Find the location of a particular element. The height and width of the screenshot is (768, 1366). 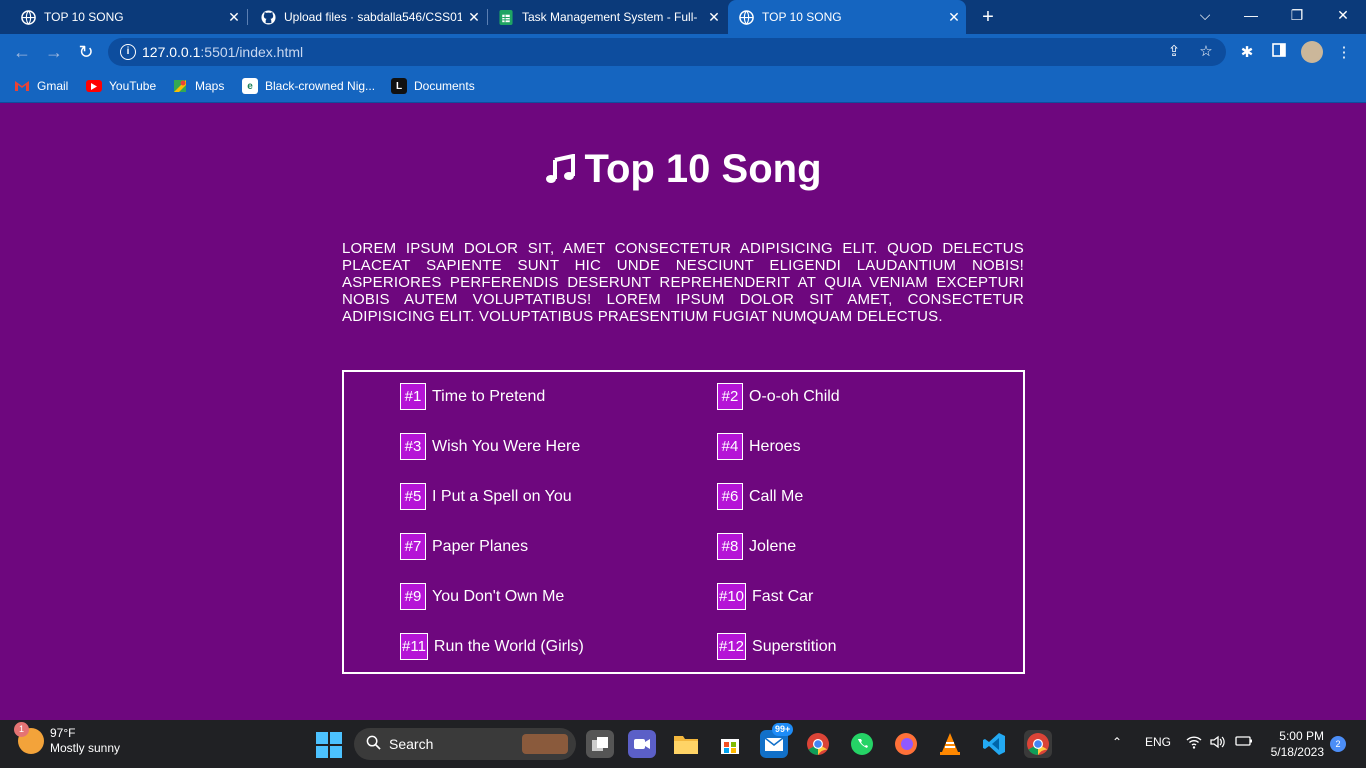

notification-badge: 2 is located at coordinates (1338, 744).